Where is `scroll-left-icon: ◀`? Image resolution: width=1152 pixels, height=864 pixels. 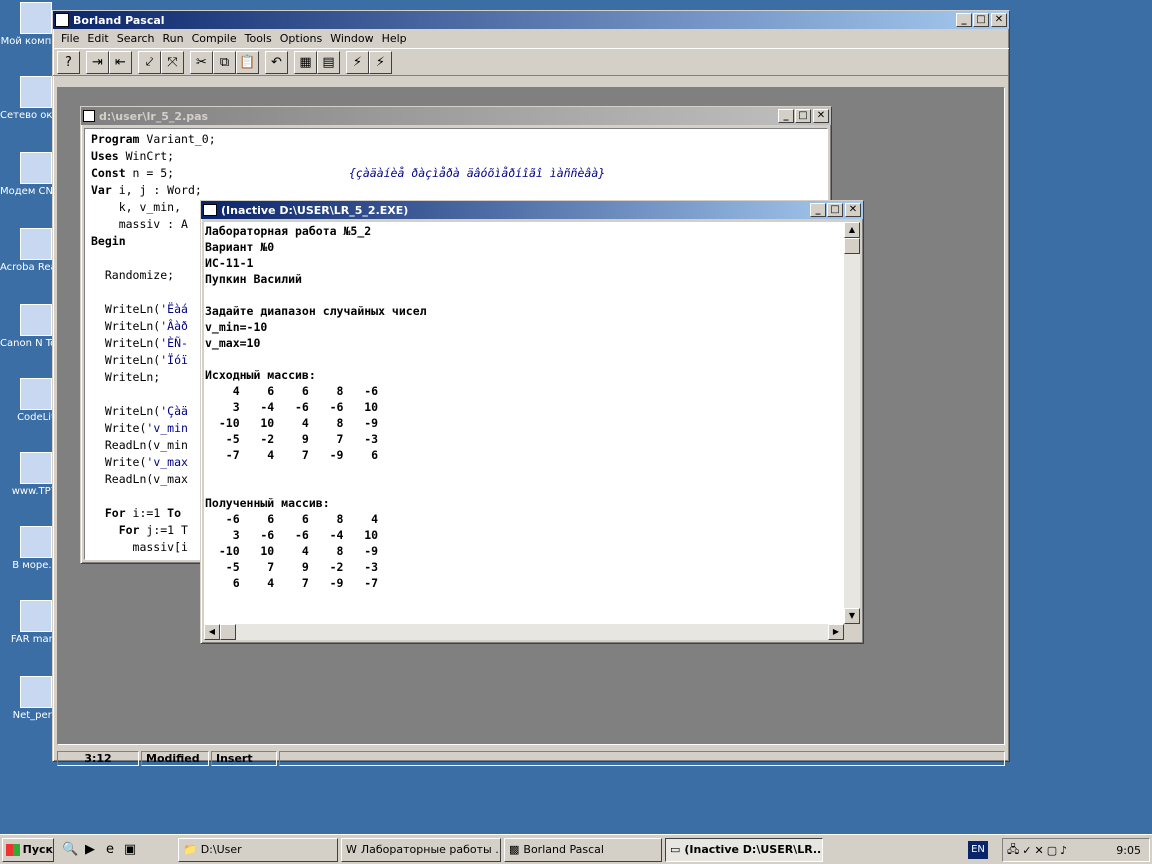 scroll-left-icon: ◀ is located at coordinates (212, 632).